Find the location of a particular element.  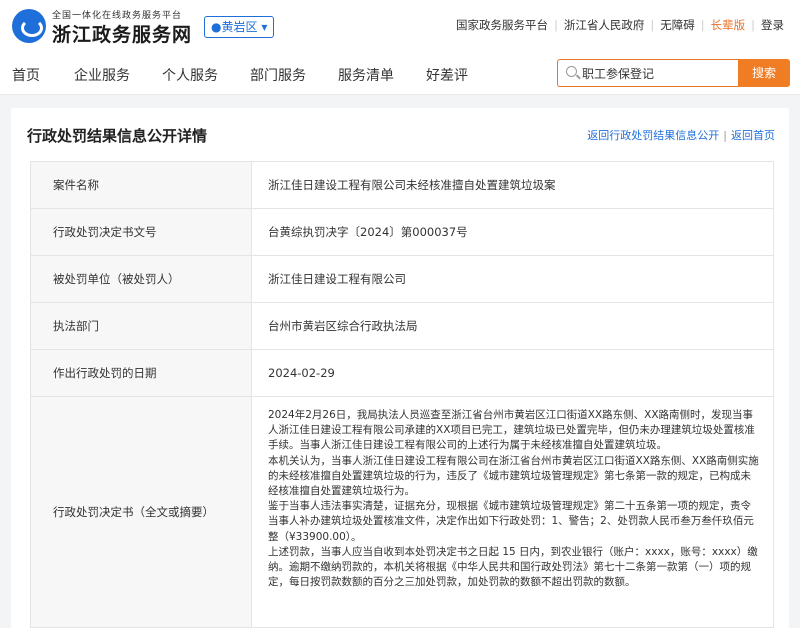

link-zhejiang-gov: 浙江省人民政府 is located at coordinates (604, 25).